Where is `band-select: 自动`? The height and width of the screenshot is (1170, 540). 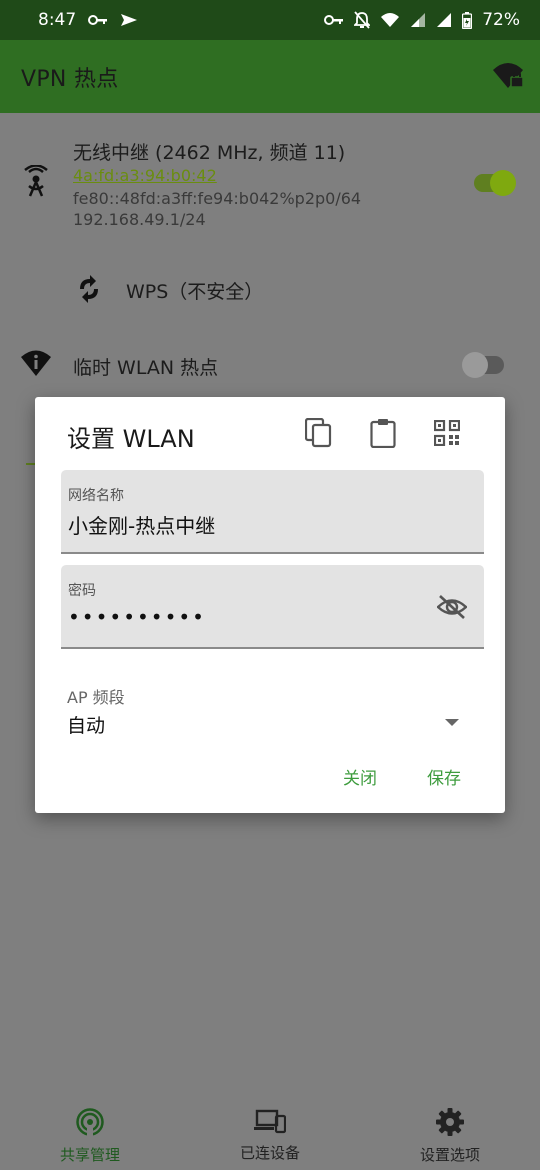
band-select: 自动 is located at coordinates (86, 724).